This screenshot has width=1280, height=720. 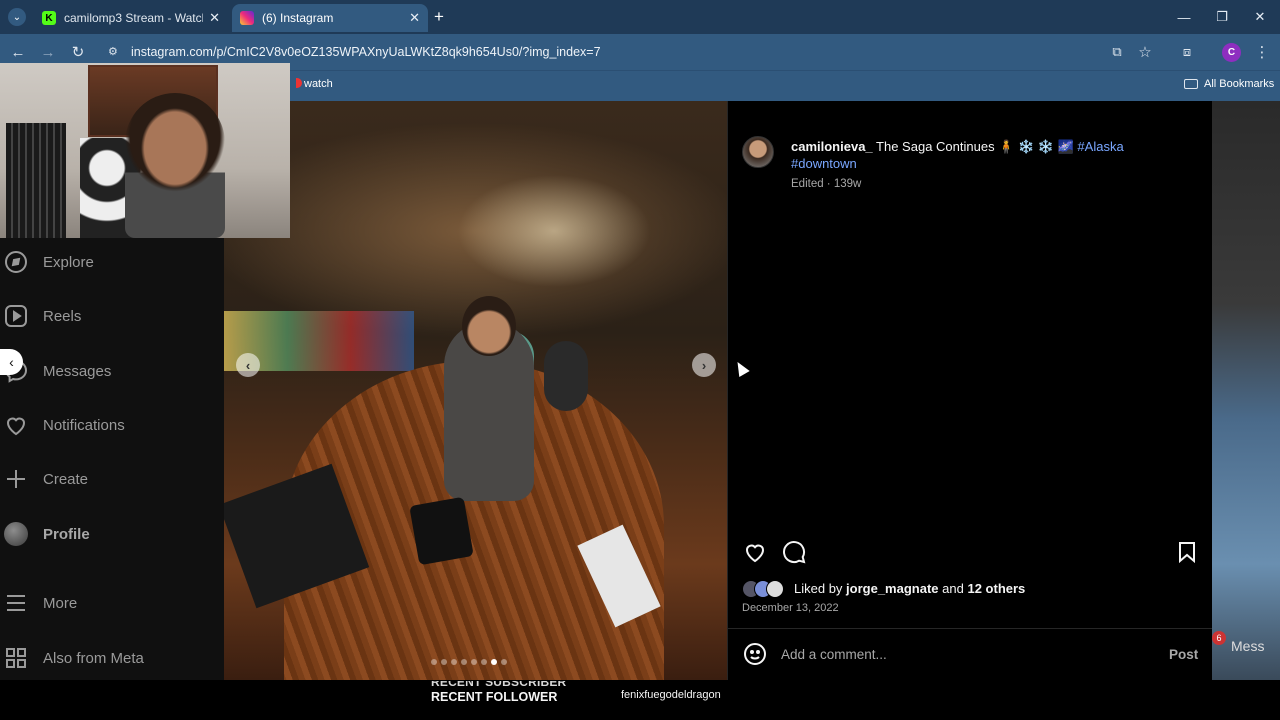 What do you see at coordinates (16, 658) in the screenshot?
I see `grid-icon` at bounding box center [16, 658].